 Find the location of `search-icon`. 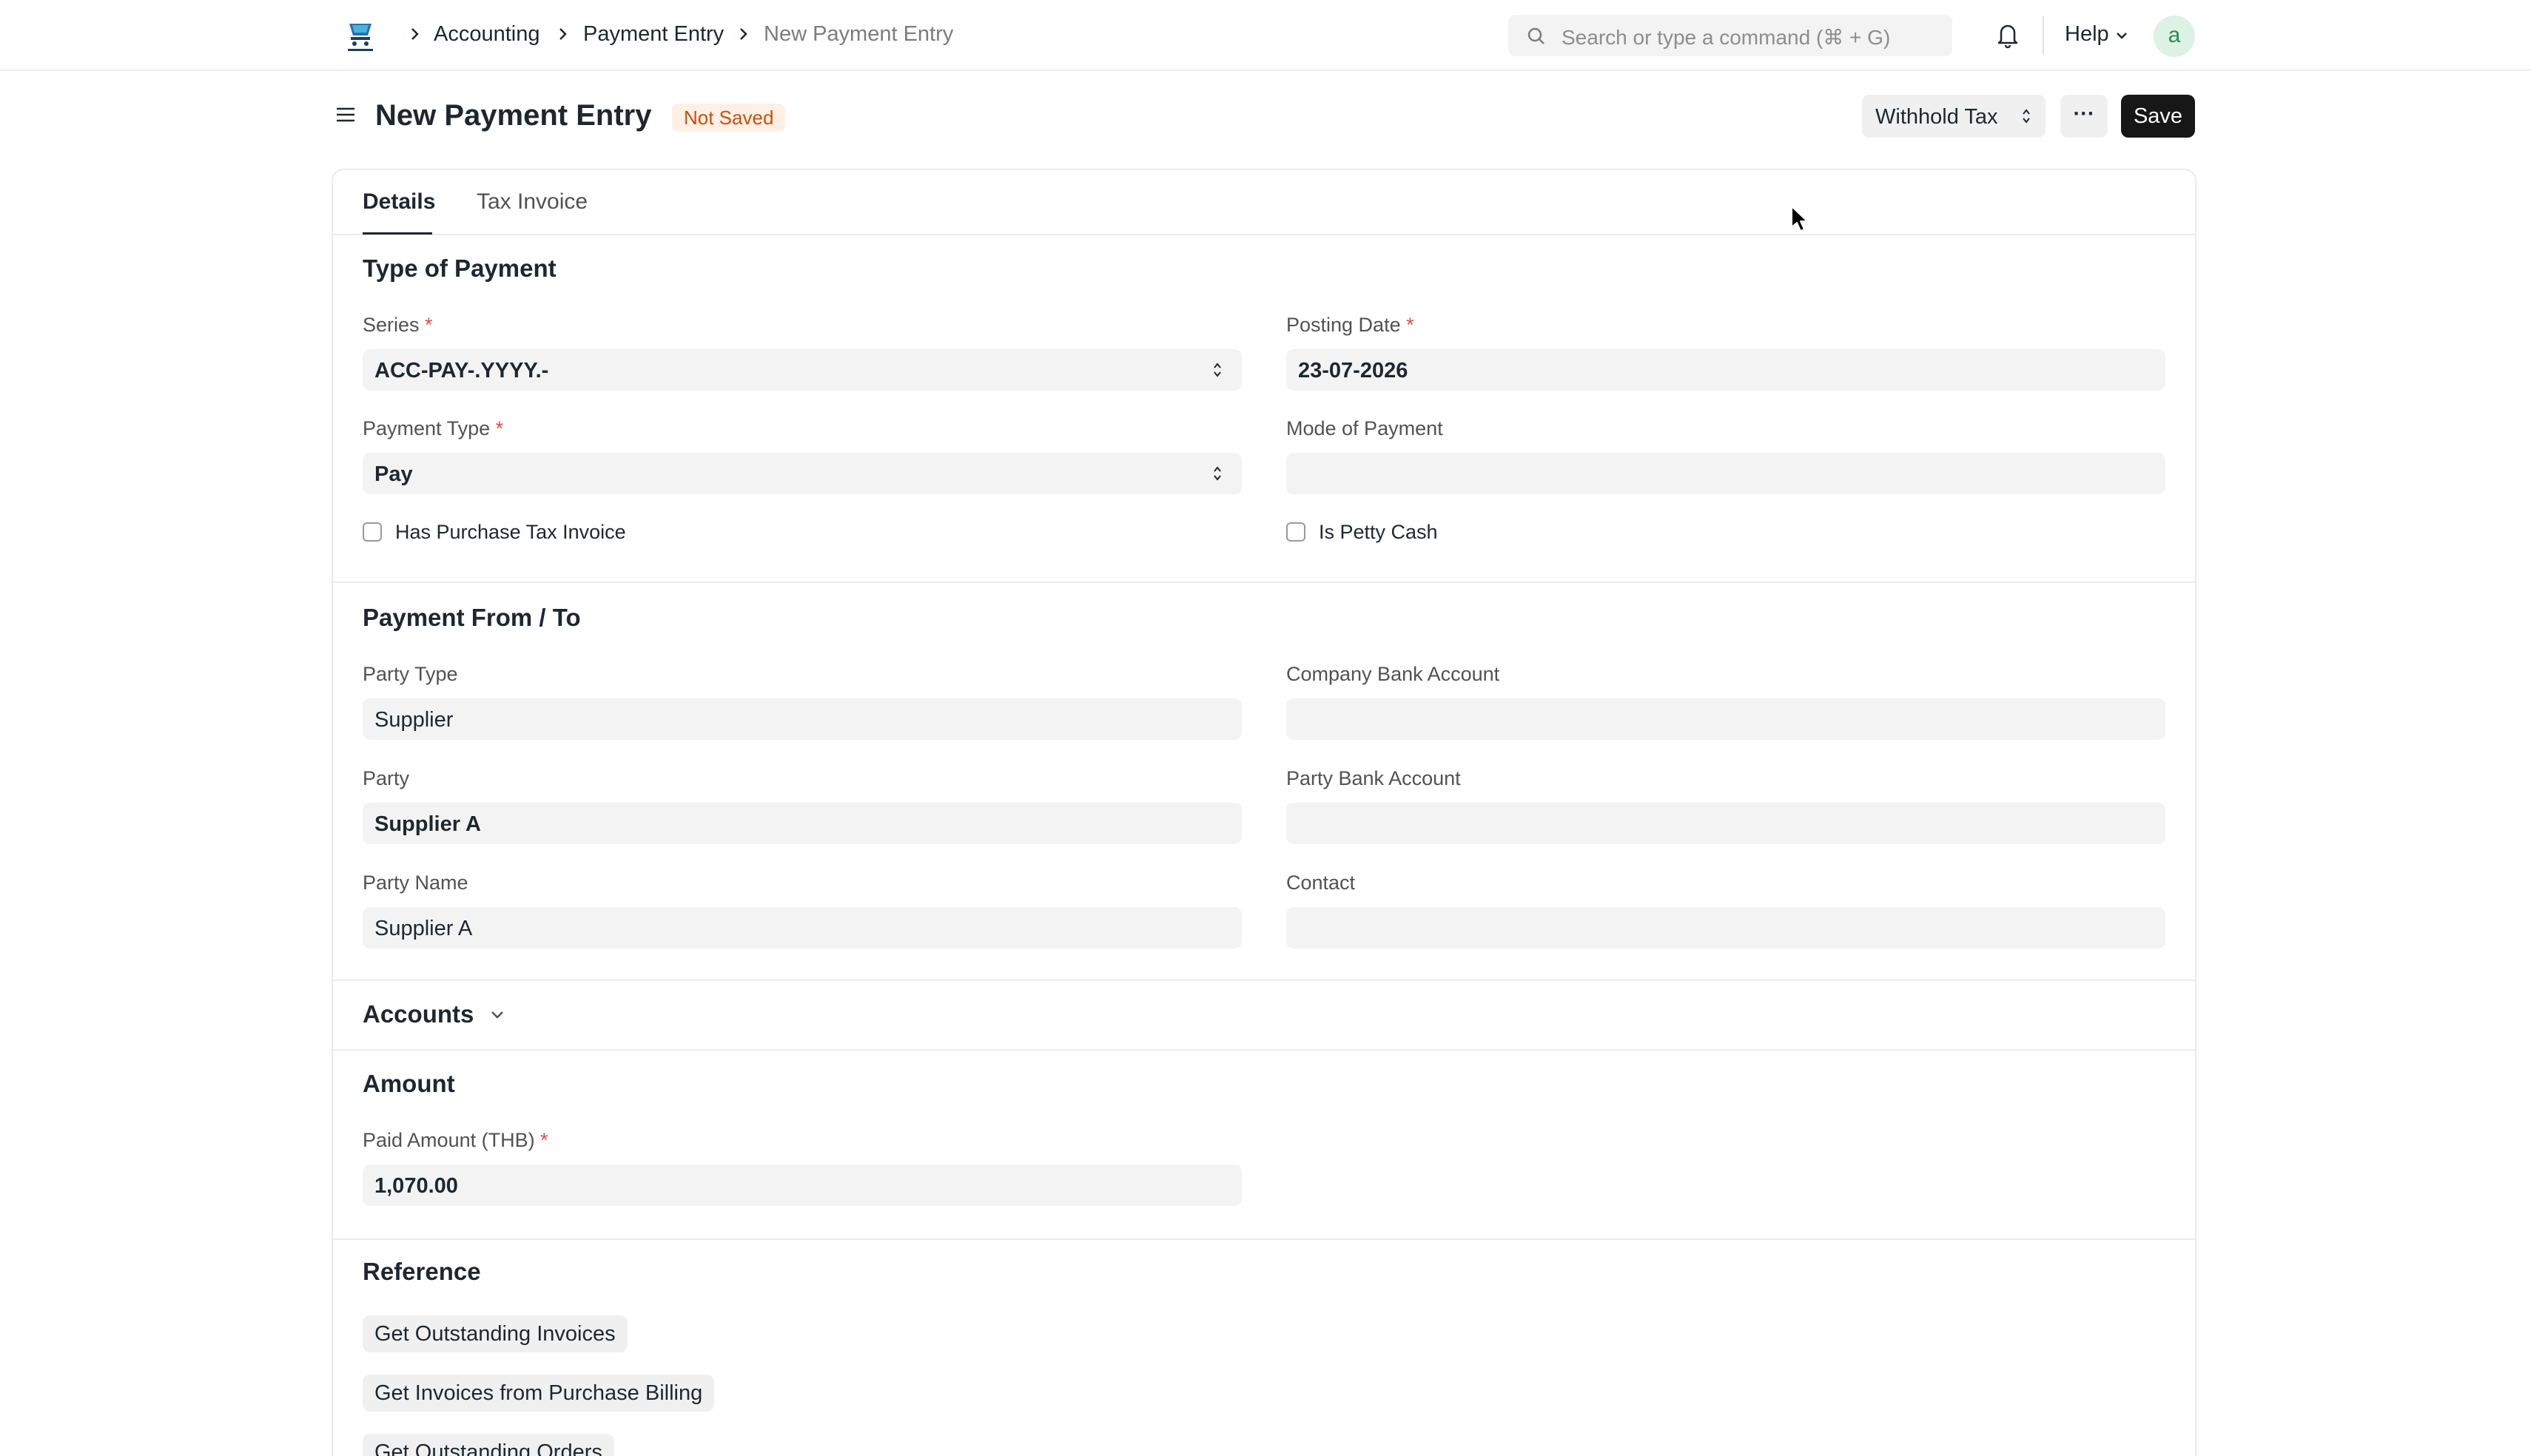

search-icon is located at coordinates (1536, 36).